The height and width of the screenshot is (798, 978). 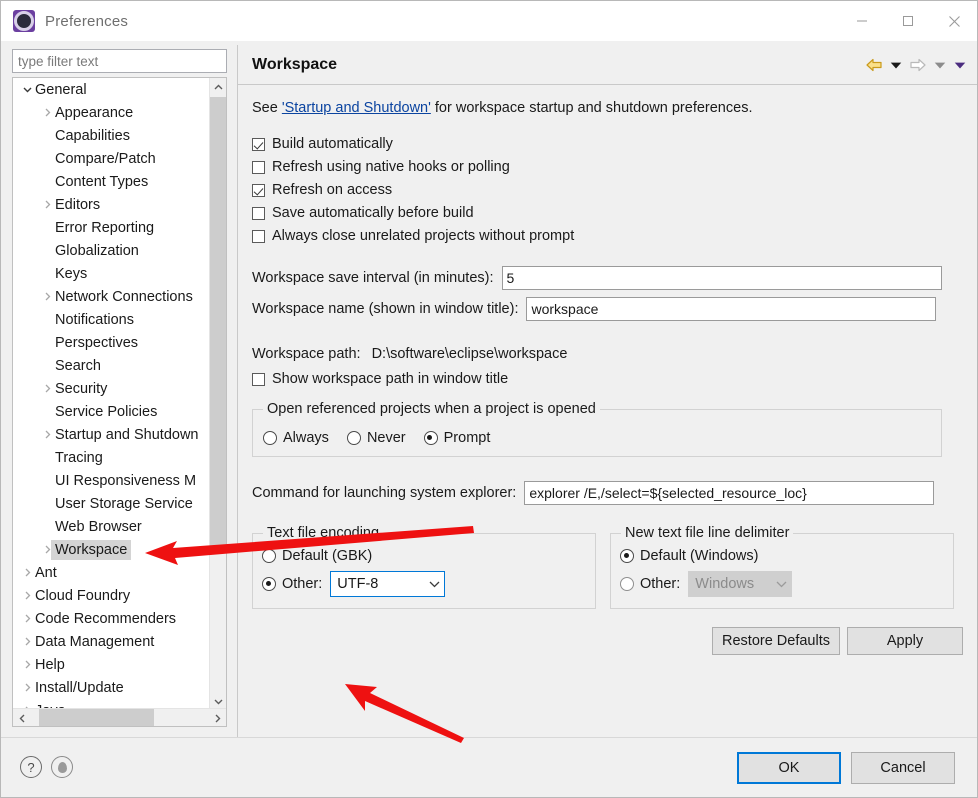 What do you see at coordinates (954, 21) in the screenshot?
I see `close-button` at bounding box center [954, 21].